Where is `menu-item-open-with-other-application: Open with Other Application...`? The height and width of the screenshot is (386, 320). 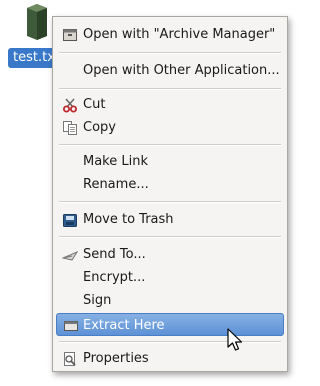
menu-item-open-with-other-application: Open with Other Application... is located at coordinates (170, 70).